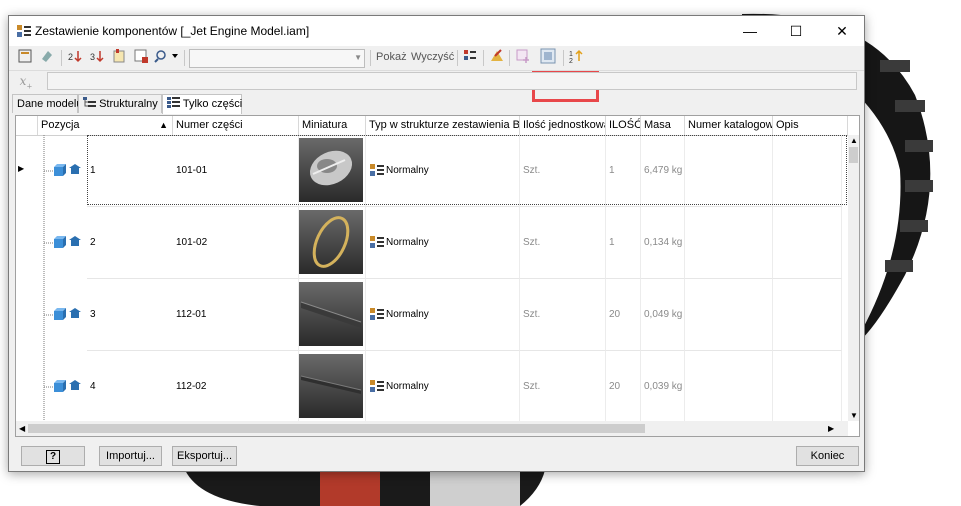  What do you see at coordinates (831, 428) in the screenshot?
I see `scroll-right-icon: ▶` at bounding box center [831, 428].